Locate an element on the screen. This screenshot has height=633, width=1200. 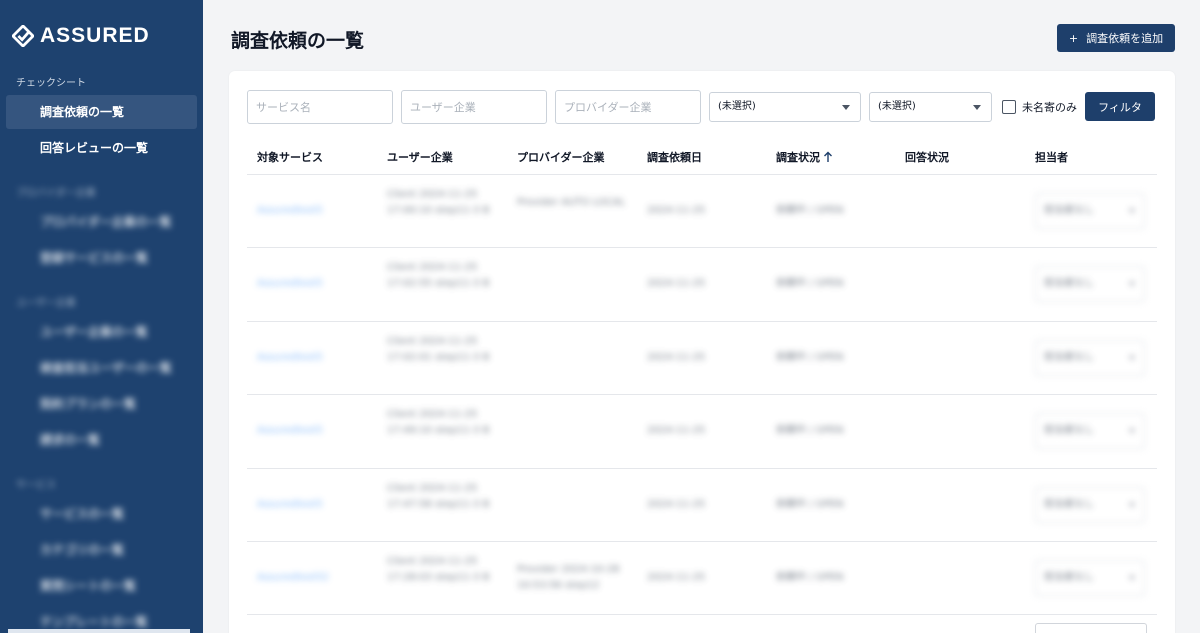
user-company-cell: Client 2024-11-25 17:02:01 step11-3 B is located at coordinates (438, 349).